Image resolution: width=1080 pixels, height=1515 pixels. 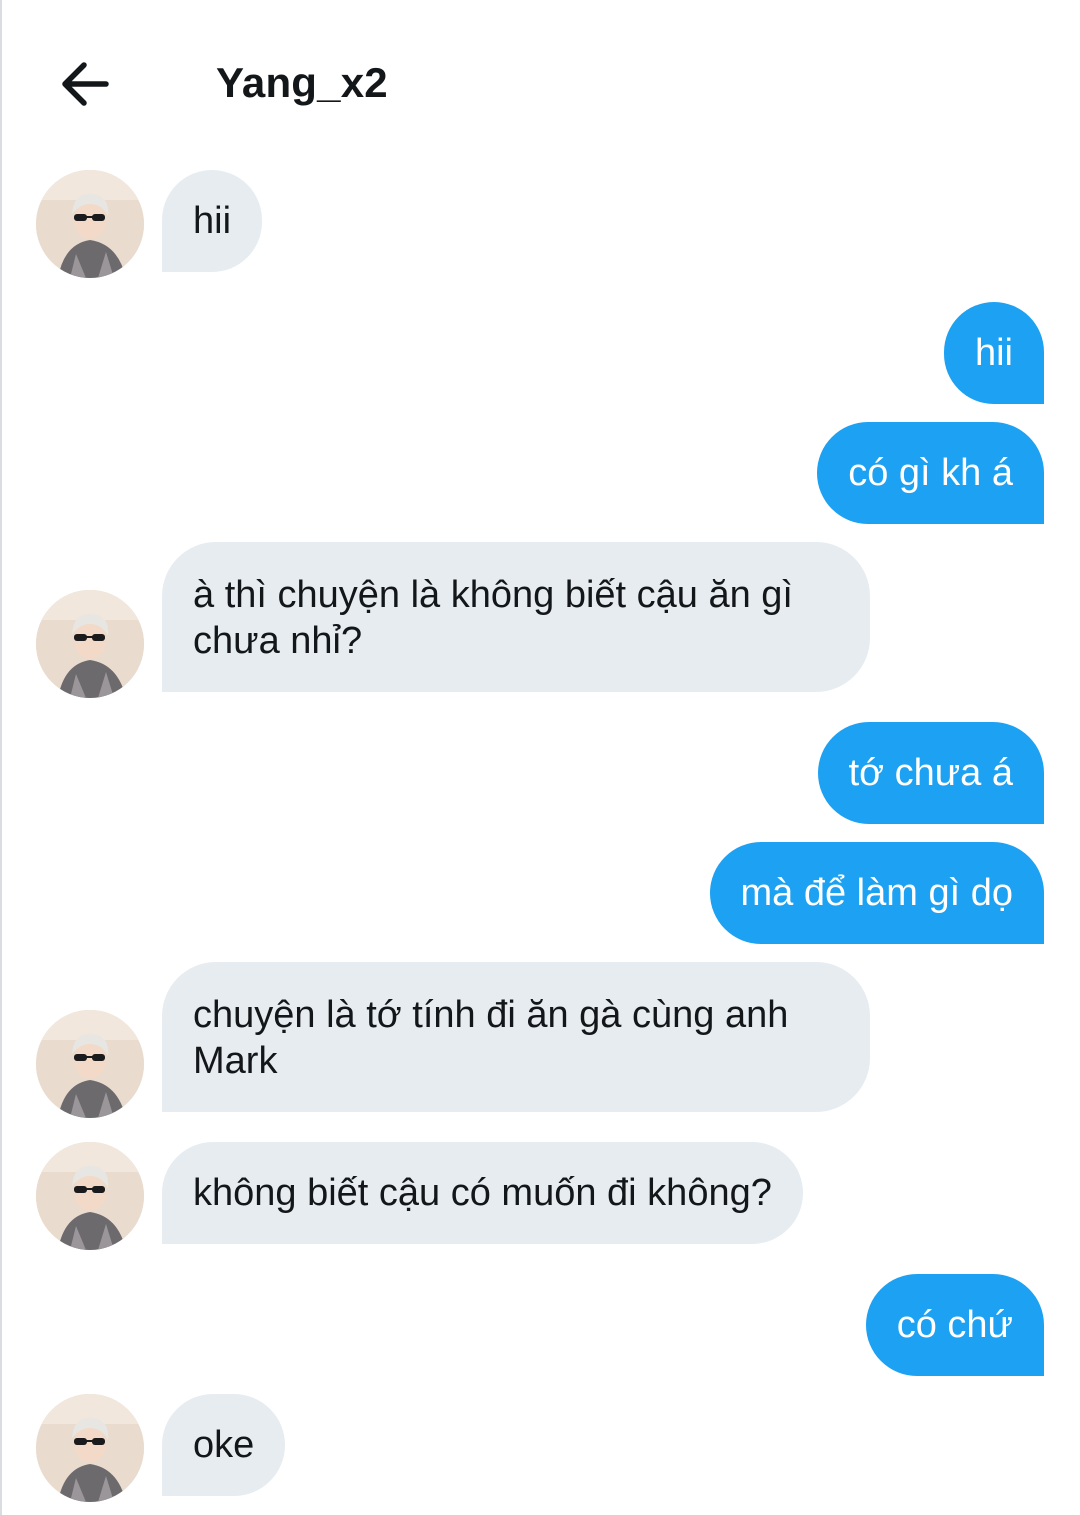 I want to click on message-bubble-incoming: oke, so click(x=224, y=1445).